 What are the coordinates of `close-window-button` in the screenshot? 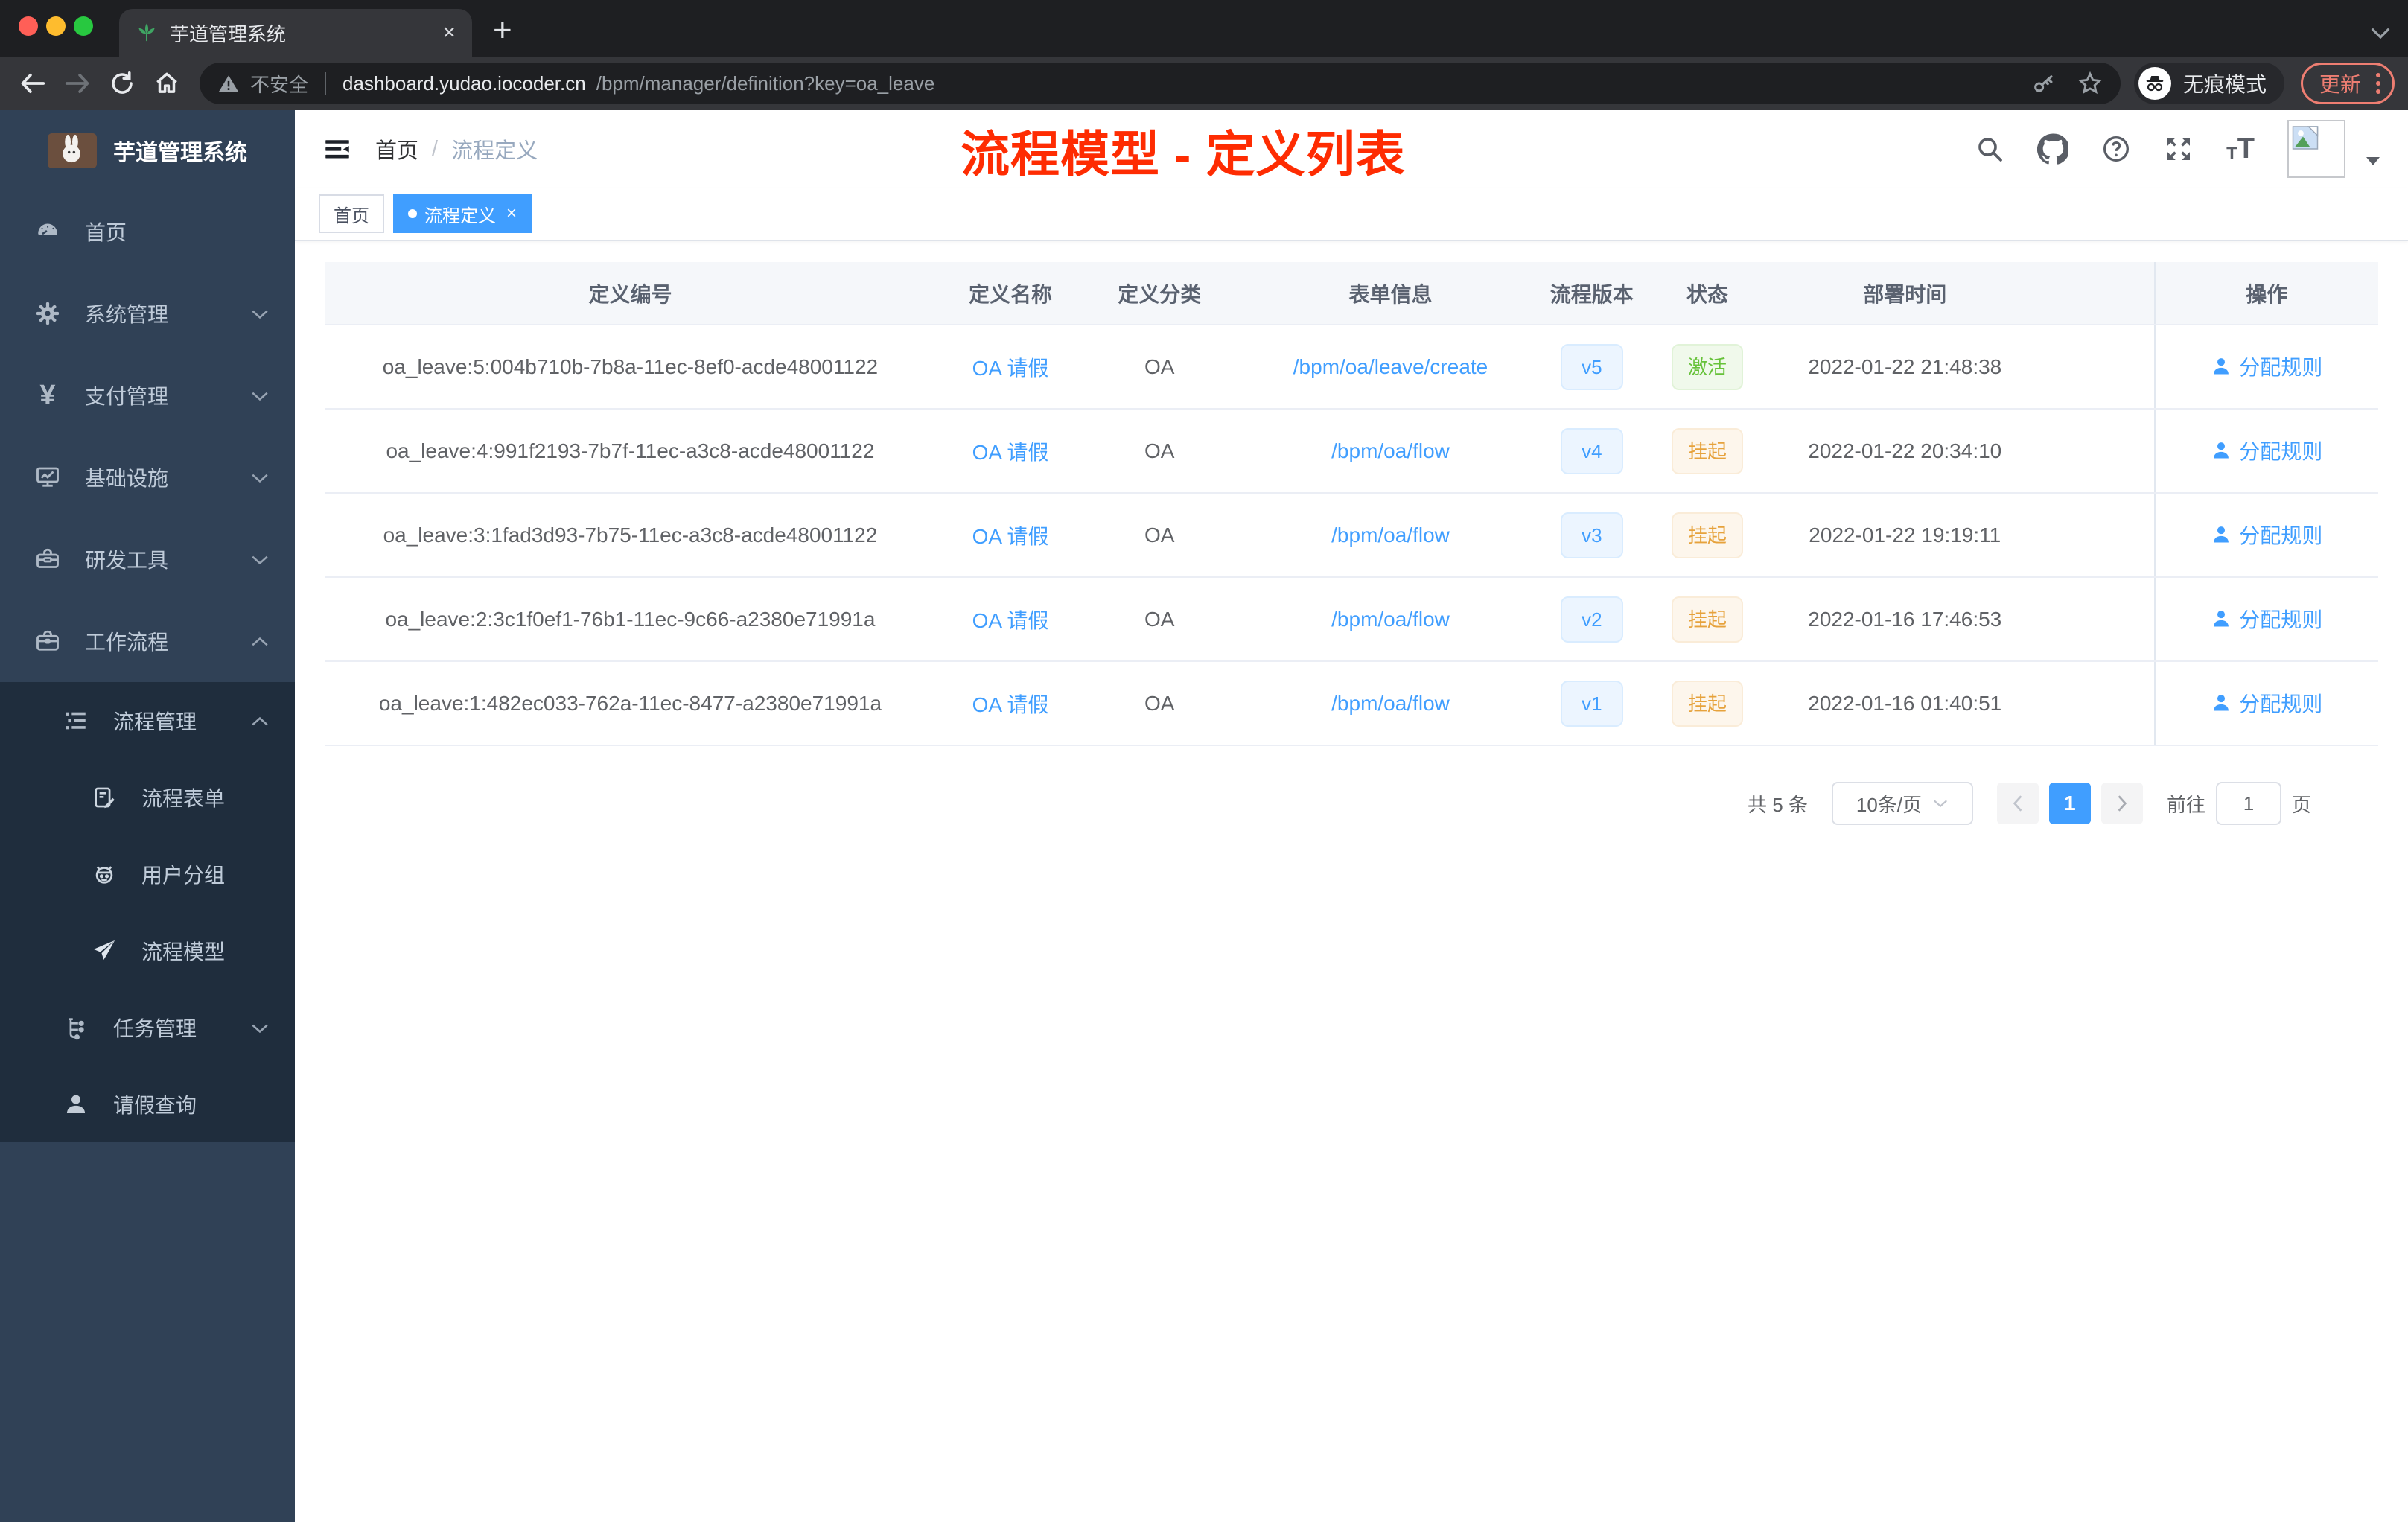 It's located at (28, 26).